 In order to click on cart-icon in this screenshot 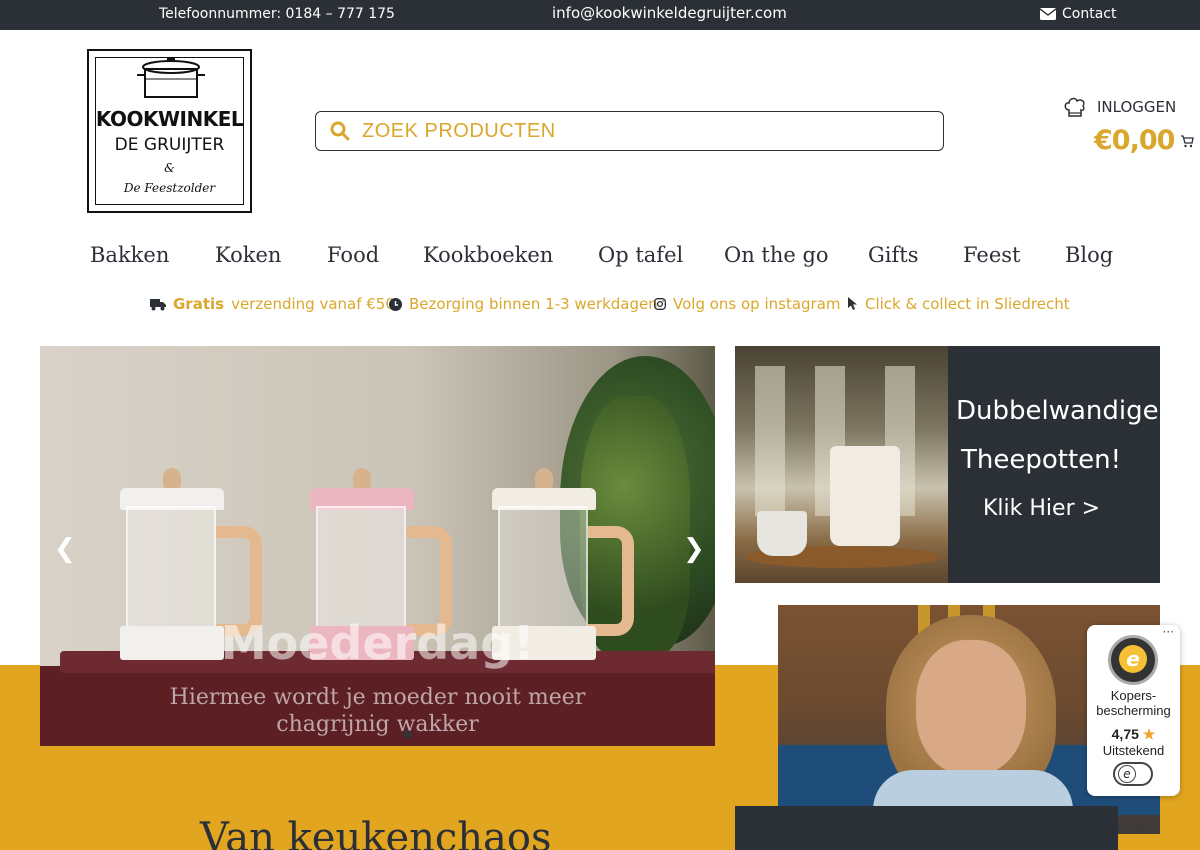, I will do `click(1188, 140)`.